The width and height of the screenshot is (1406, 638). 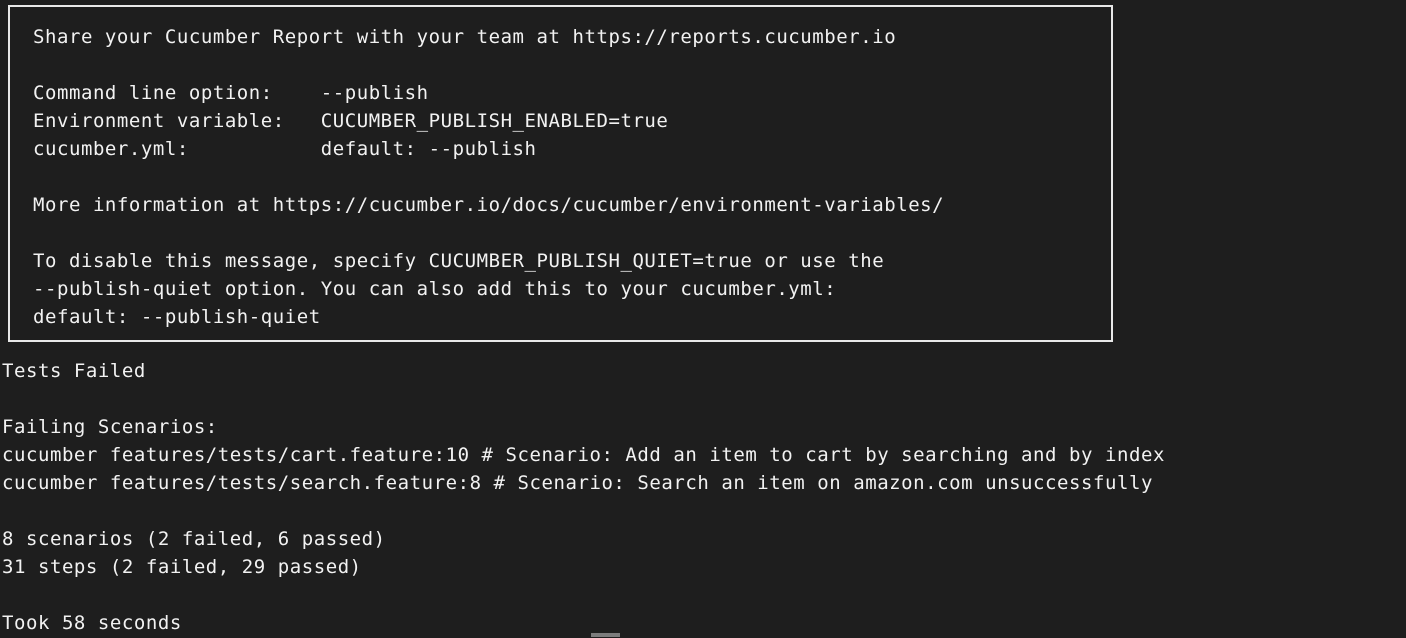 I want to click on failing-scenarios-header: Failing Scenarios:, so click(x=110, y=427).